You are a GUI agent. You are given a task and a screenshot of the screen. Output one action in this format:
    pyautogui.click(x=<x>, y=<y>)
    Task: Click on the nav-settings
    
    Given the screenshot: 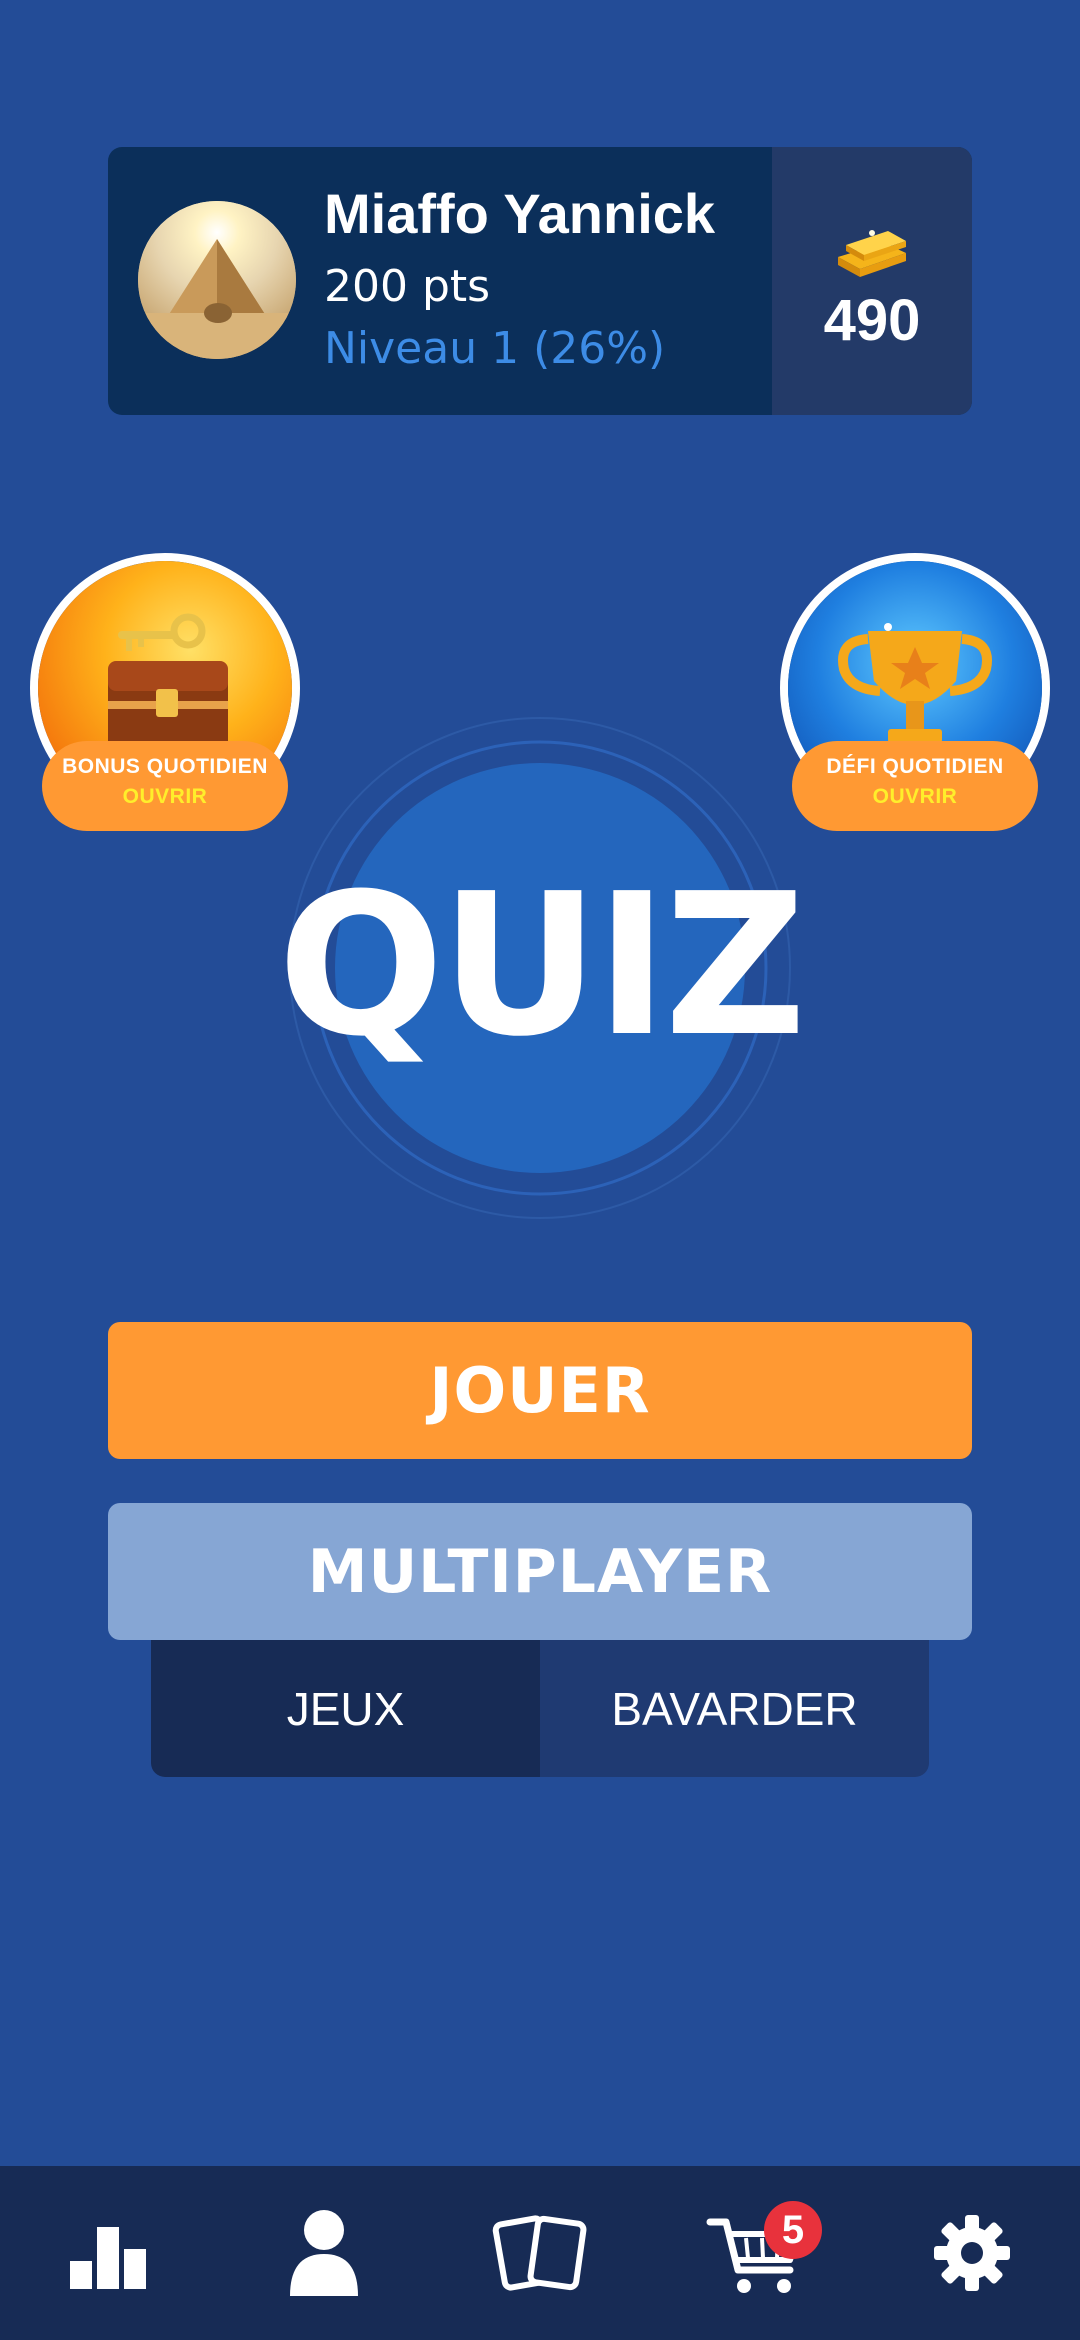 What is the action you would take?
    pyautogui.click(x=972, y=2253)
    